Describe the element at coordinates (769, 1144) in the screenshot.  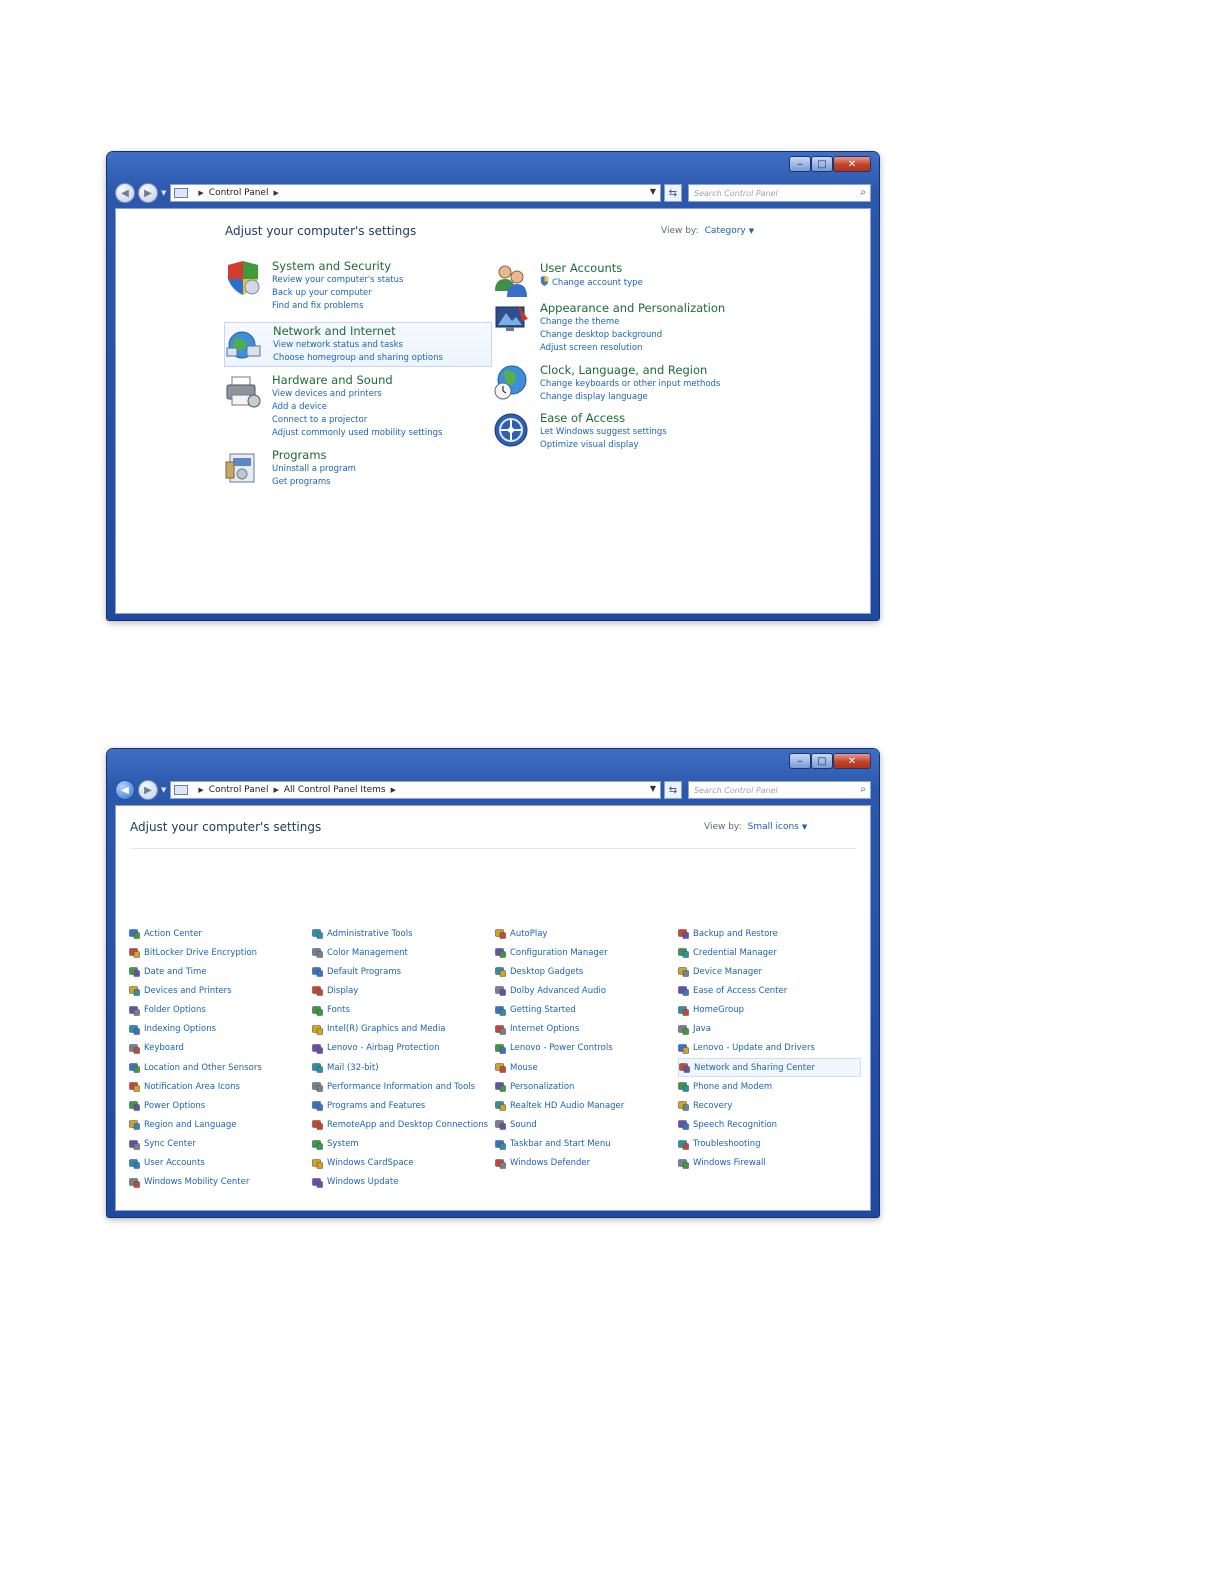
I see `cp-item-troubleshooting: Troubleshooting` at that location.